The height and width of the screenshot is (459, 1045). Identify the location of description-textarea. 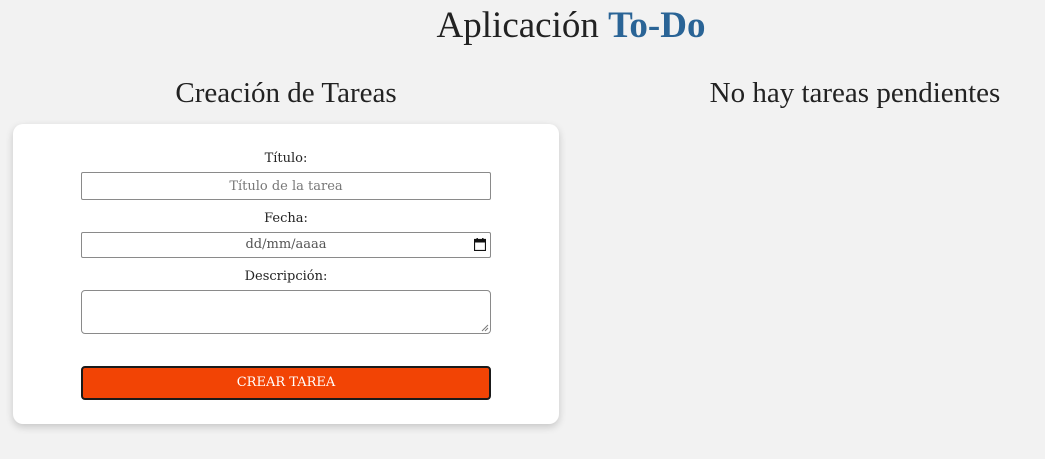
(286, 312).